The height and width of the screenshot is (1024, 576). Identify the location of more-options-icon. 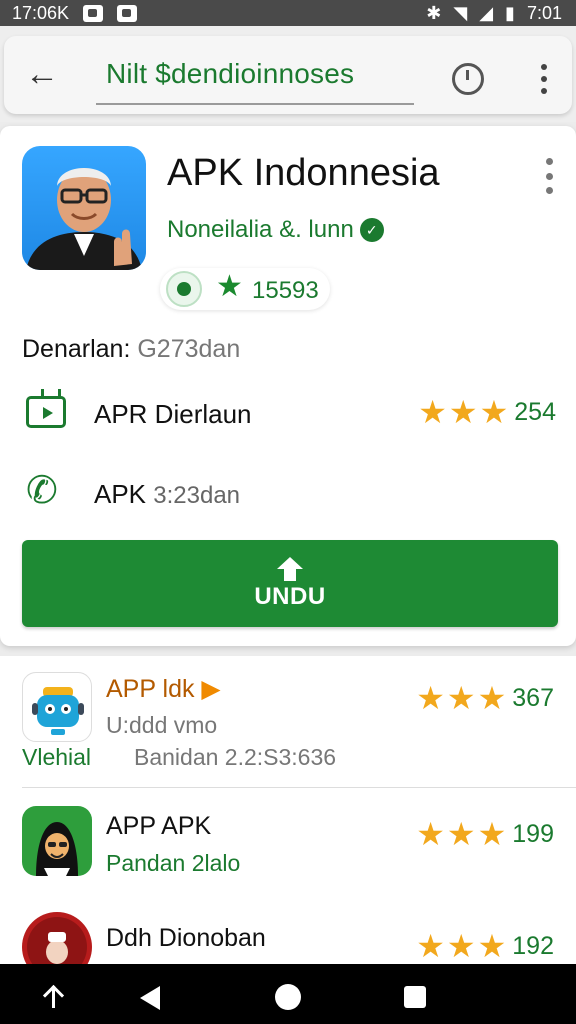
(544, 79).